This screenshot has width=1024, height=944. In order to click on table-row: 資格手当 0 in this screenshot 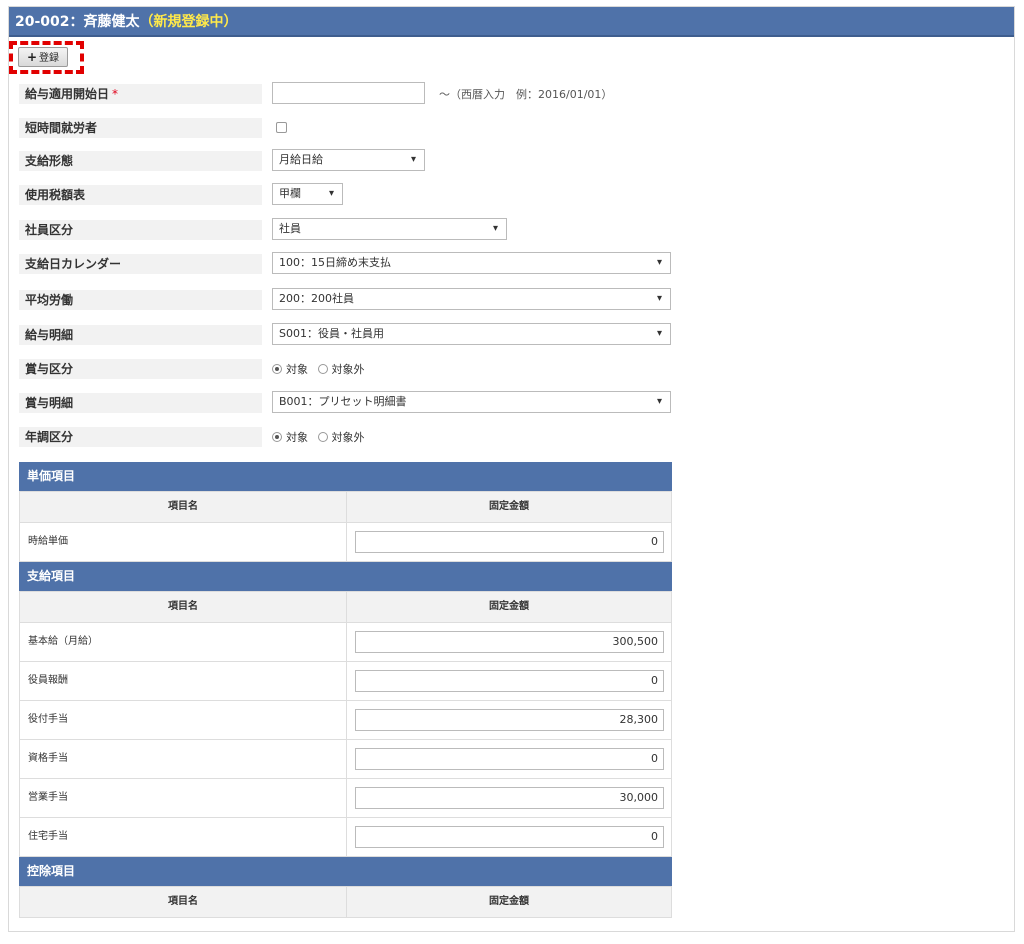, I will do `click(345, 759)`.